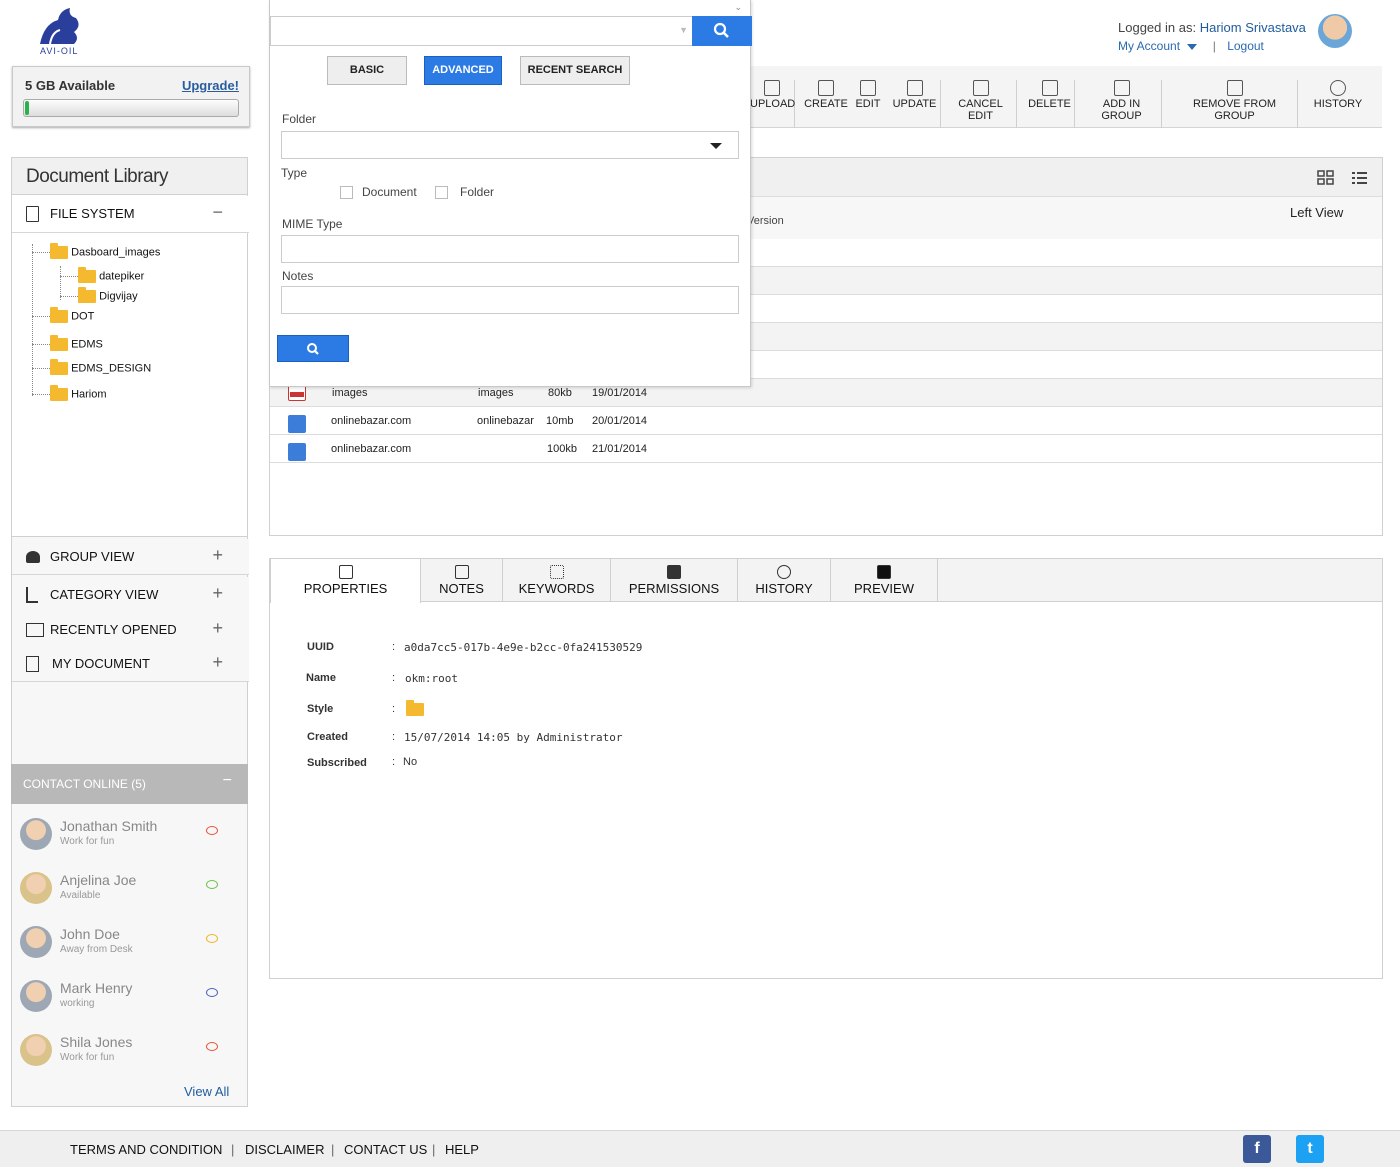 This screenshot has height=1167, width=1400. What do you see at coordinates (510, 249) in the screenshot?
I see `mime-type-input` at bounding box center [510, 249].